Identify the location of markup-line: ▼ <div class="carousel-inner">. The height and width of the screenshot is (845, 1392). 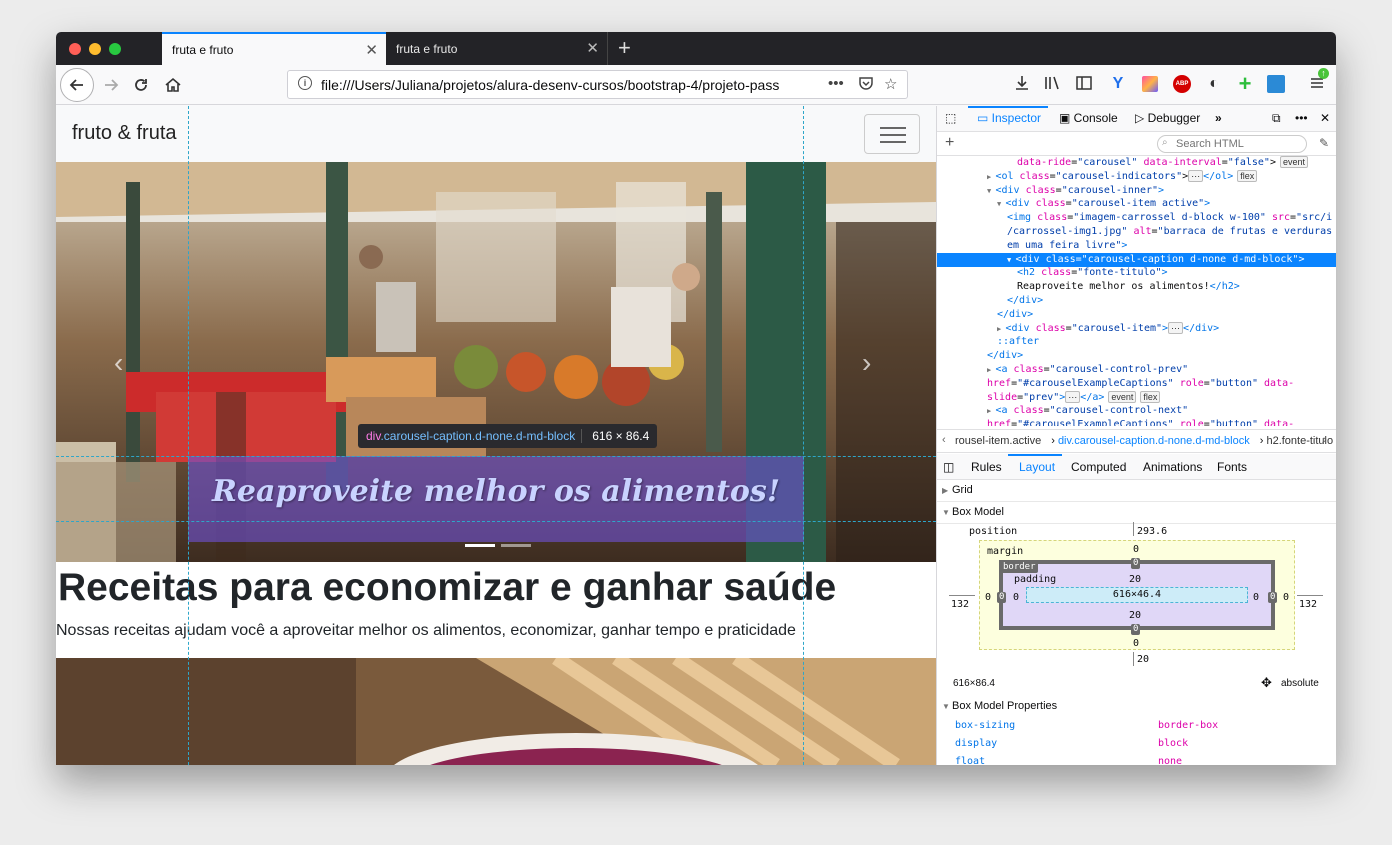
(1136, 191).